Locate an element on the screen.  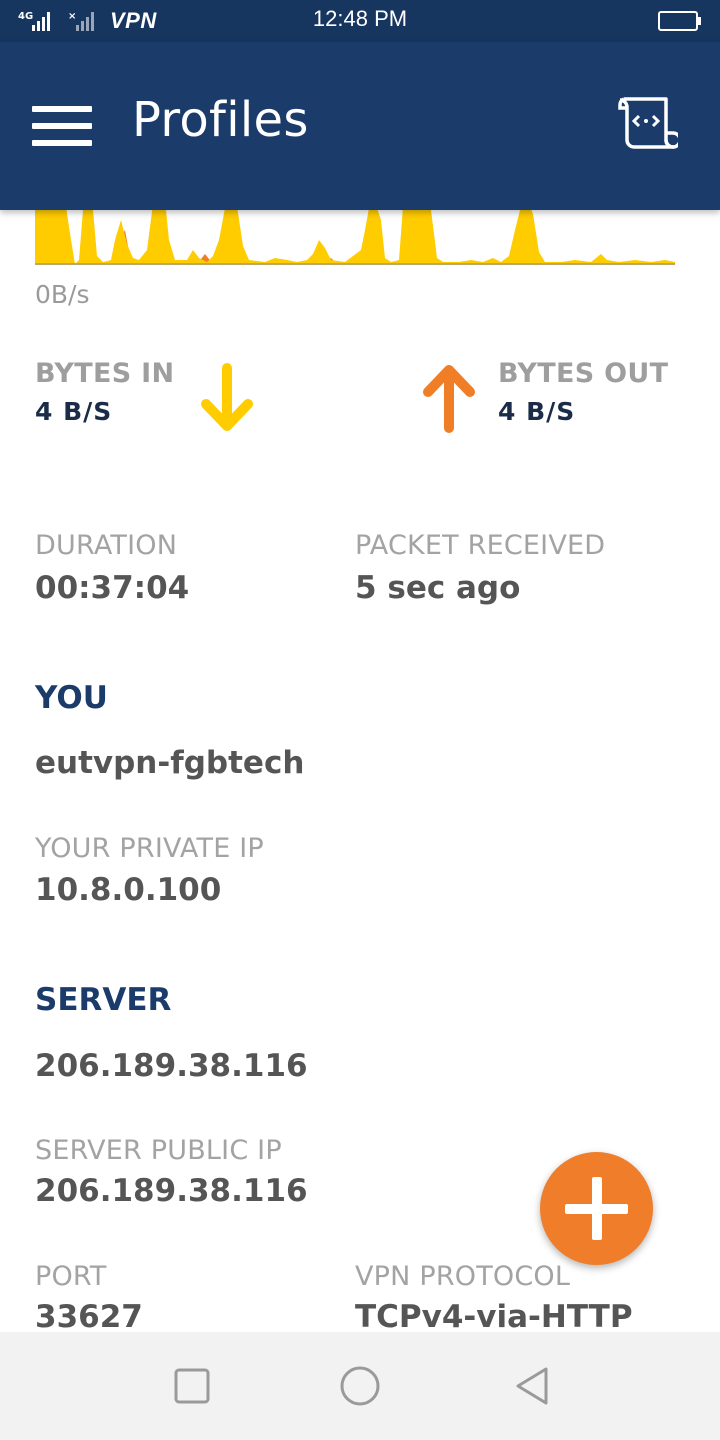
port-value: 33627 is located at coordinates (89, 1317).